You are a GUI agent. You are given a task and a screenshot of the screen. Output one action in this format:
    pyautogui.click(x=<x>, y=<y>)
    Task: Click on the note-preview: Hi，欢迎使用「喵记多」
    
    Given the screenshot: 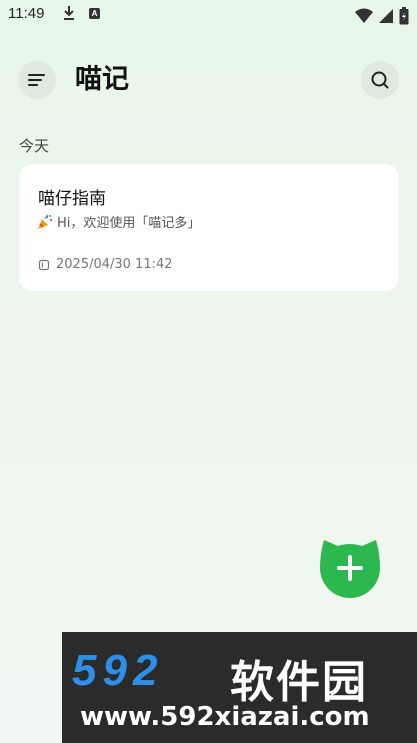 What is the action you would take?
    pyautogui.click(x=118, y=221)
    